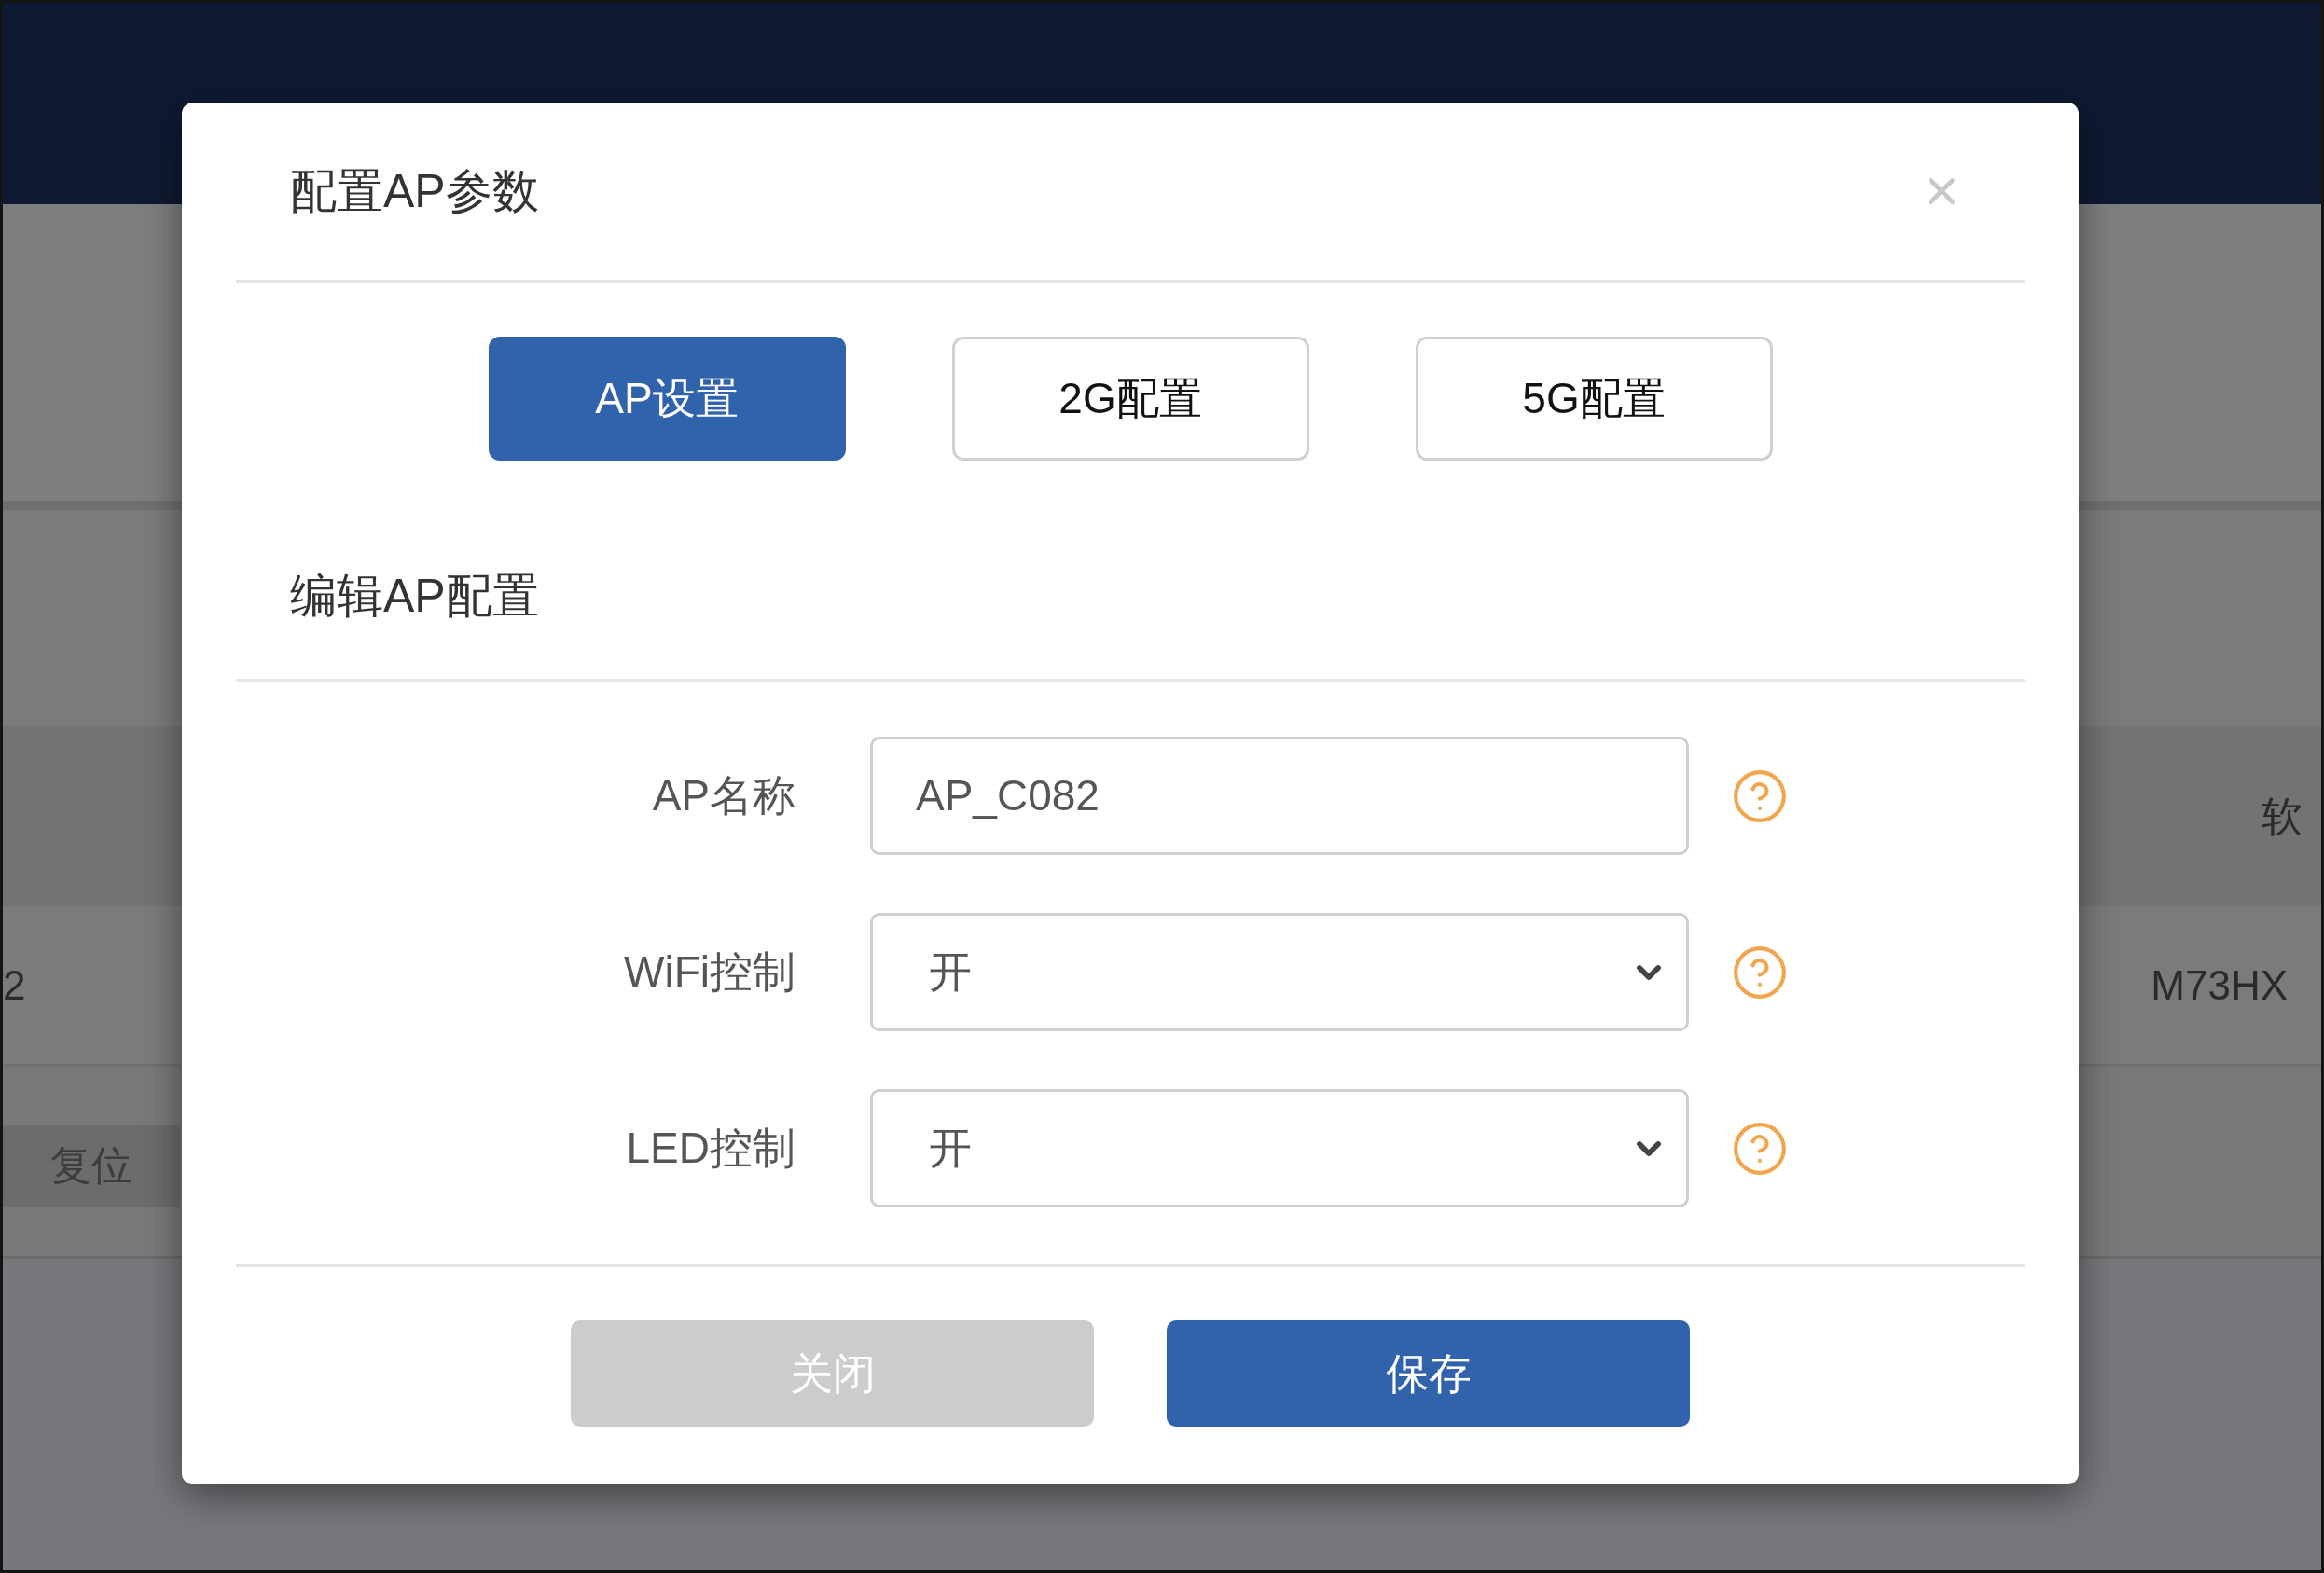 The height and width of the screenshot is (1573, 2324). What do you see at coordinates (723, 795) in the screenshot?
I see `field-label: AP名称` at bounding box center [723, 795].